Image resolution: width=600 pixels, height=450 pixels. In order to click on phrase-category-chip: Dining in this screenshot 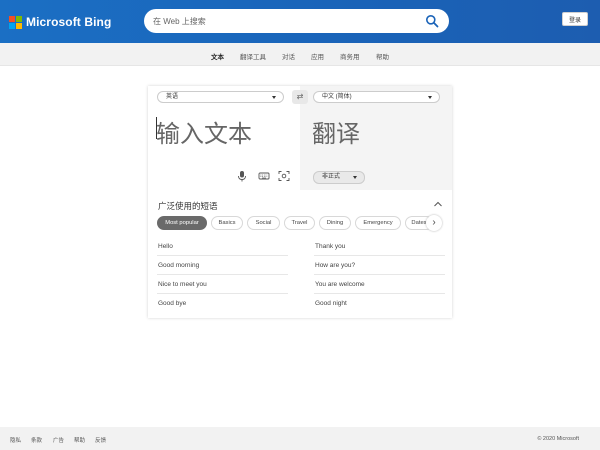, I will do `click(335, 223)`.